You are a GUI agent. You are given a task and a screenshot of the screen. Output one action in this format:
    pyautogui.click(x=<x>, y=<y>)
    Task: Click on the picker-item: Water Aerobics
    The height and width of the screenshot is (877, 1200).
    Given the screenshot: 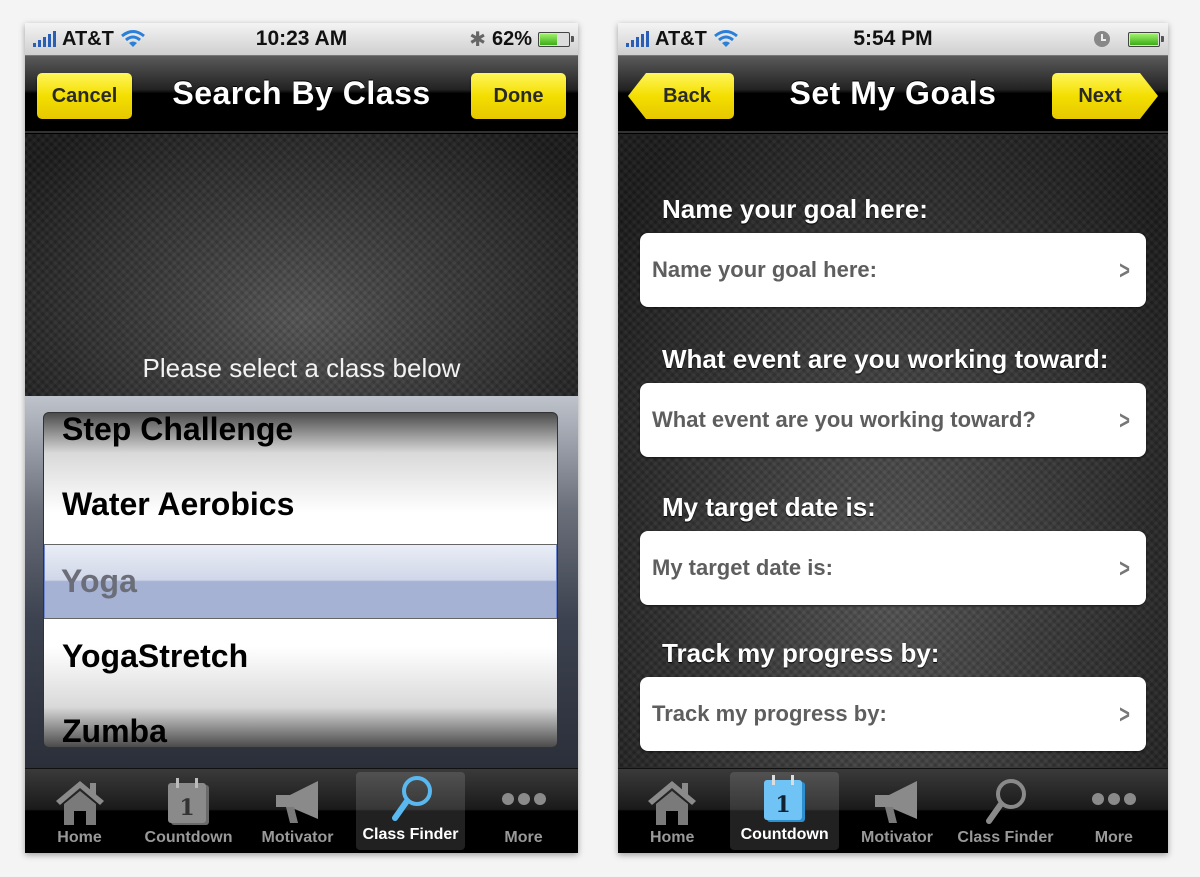 What is the action you would take?
    pyautogui.click(x=178, y=504)
    